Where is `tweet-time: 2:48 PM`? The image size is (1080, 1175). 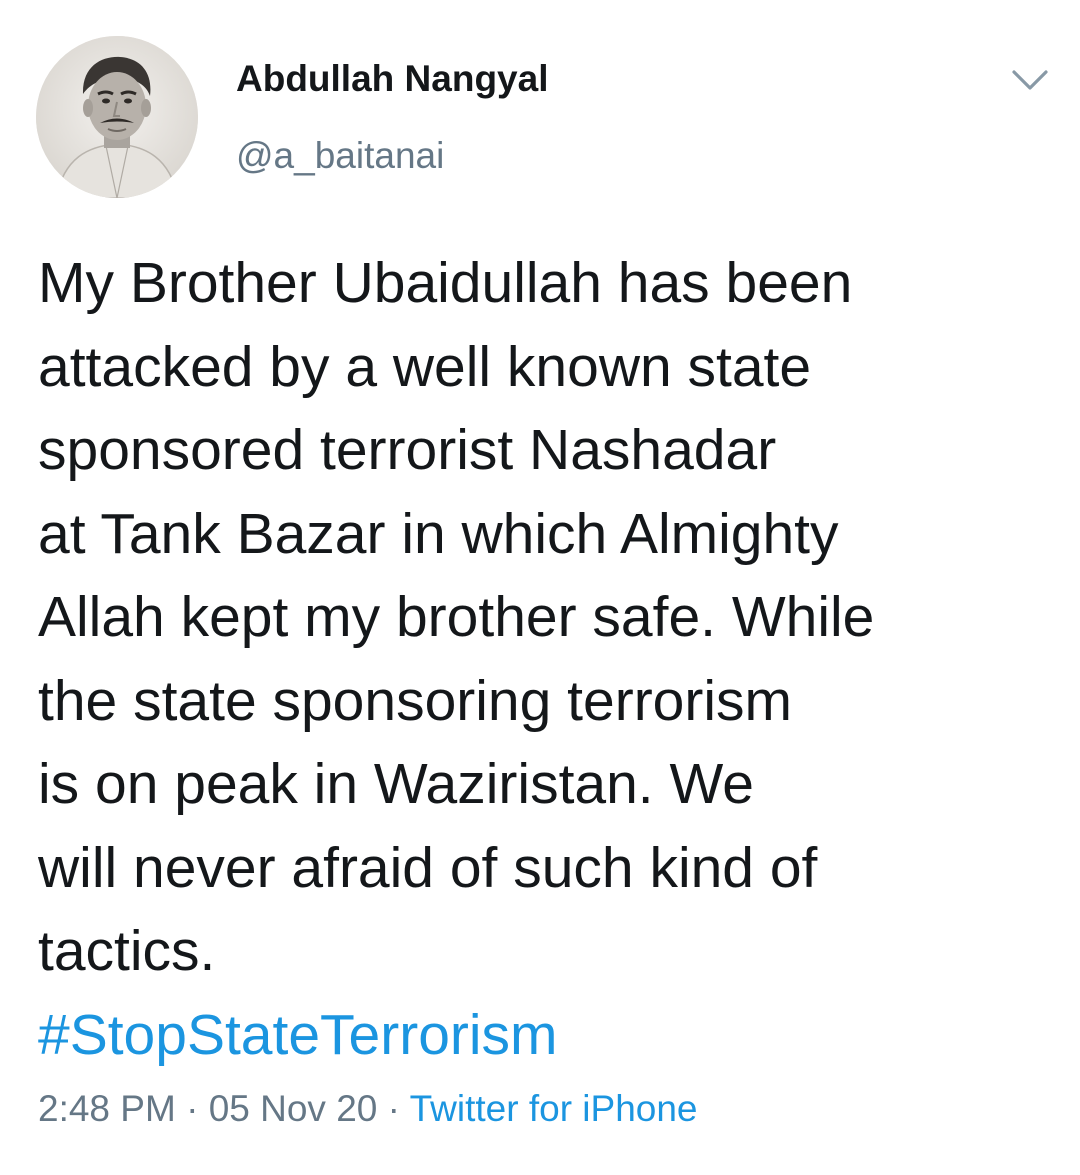
tweet-time: 2:48 PM is located at coordinates (107, 1108).